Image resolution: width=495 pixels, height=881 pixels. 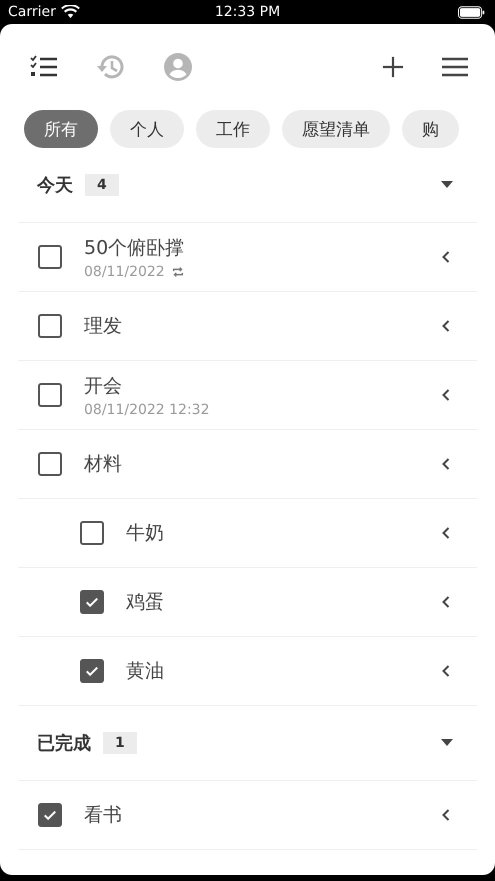 What do you see at coordinates (471, 12) in the screenshot?
I see `battery-icon` at bounding box center [471, 12].